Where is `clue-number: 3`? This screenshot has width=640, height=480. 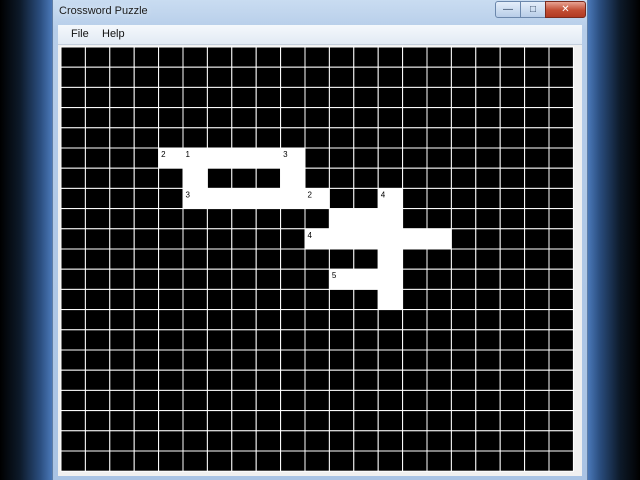 clue-number: 3 is located at coordinates (188, 194).